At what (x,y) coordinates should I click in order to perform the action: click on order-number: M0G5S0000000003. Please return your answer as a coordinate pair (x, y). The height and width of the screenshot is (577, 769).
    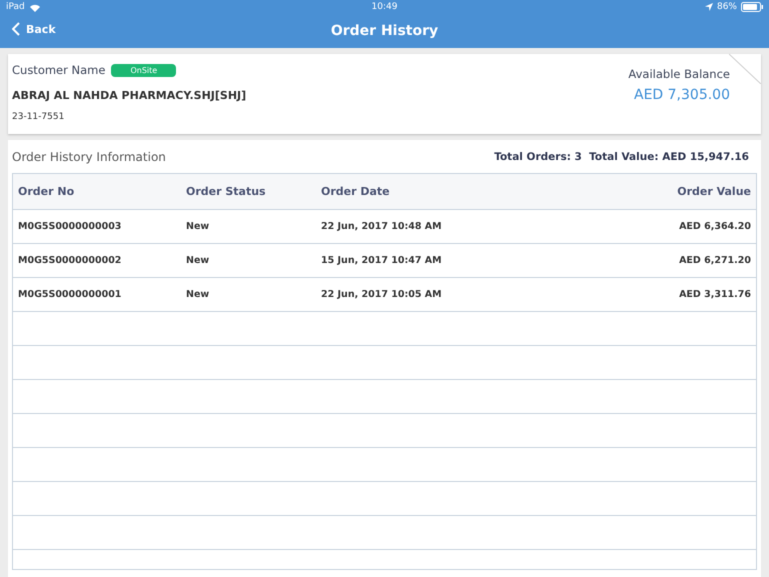
    Looking at the image, I should click on (69, 226).